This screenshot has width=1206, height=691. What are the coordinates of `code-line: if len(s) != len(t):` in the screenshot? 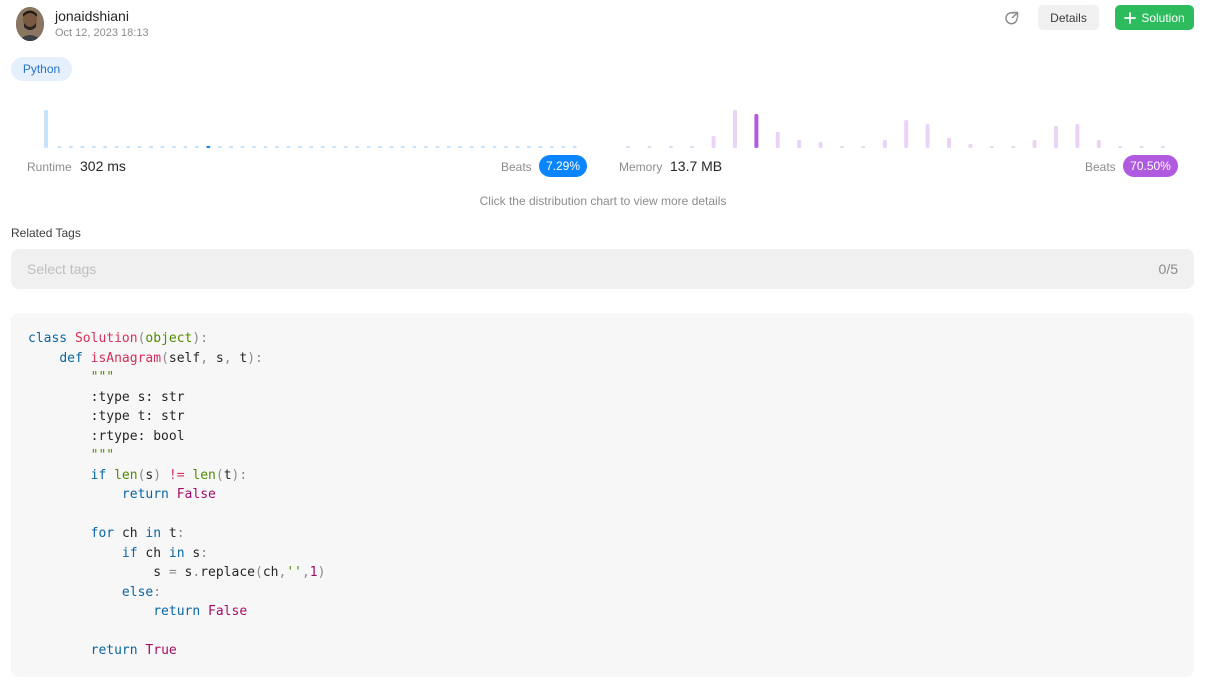 It's located at (169, 475).